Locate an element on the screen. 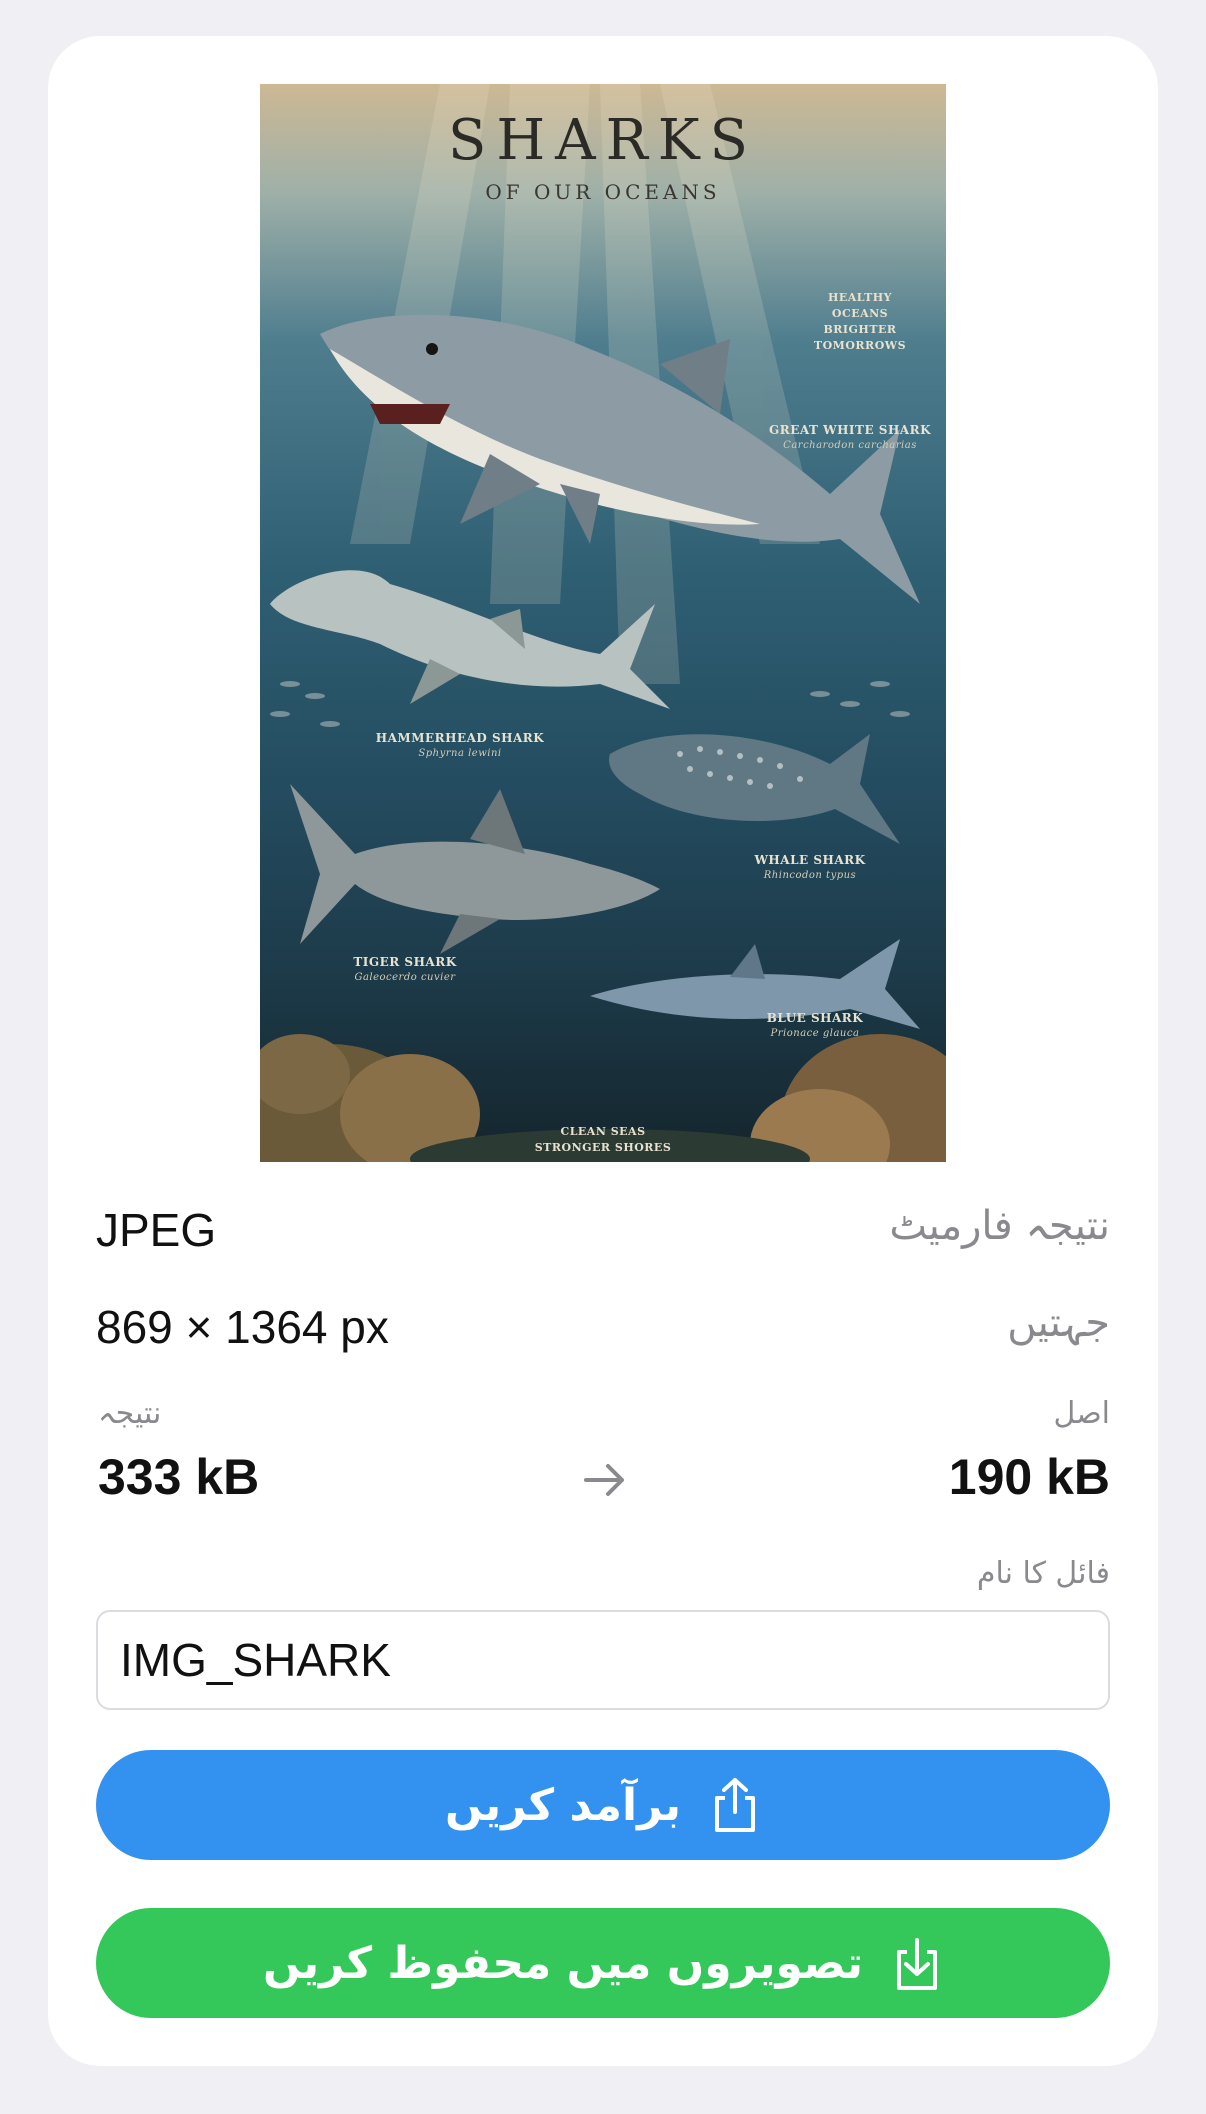  format-value: JPEG is located at coordinates (156, 1230).